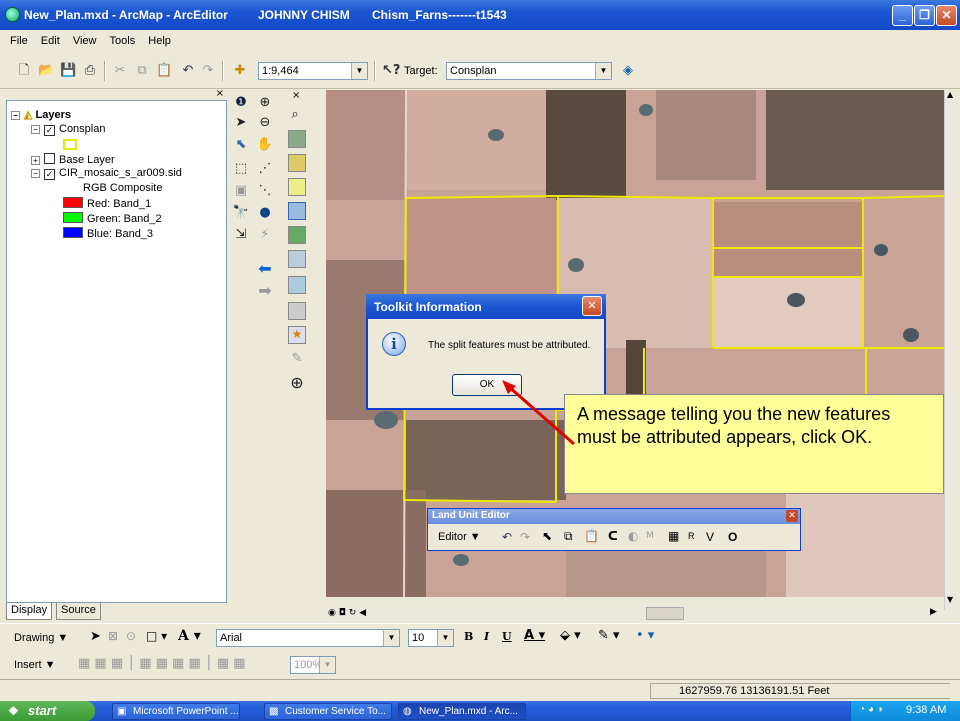 Image resolution: width=960 pixels, height=721 pixels. Describe the element at coordinates (120, 71) in the screenshot. I see `cut-icon: ✂` at that location.